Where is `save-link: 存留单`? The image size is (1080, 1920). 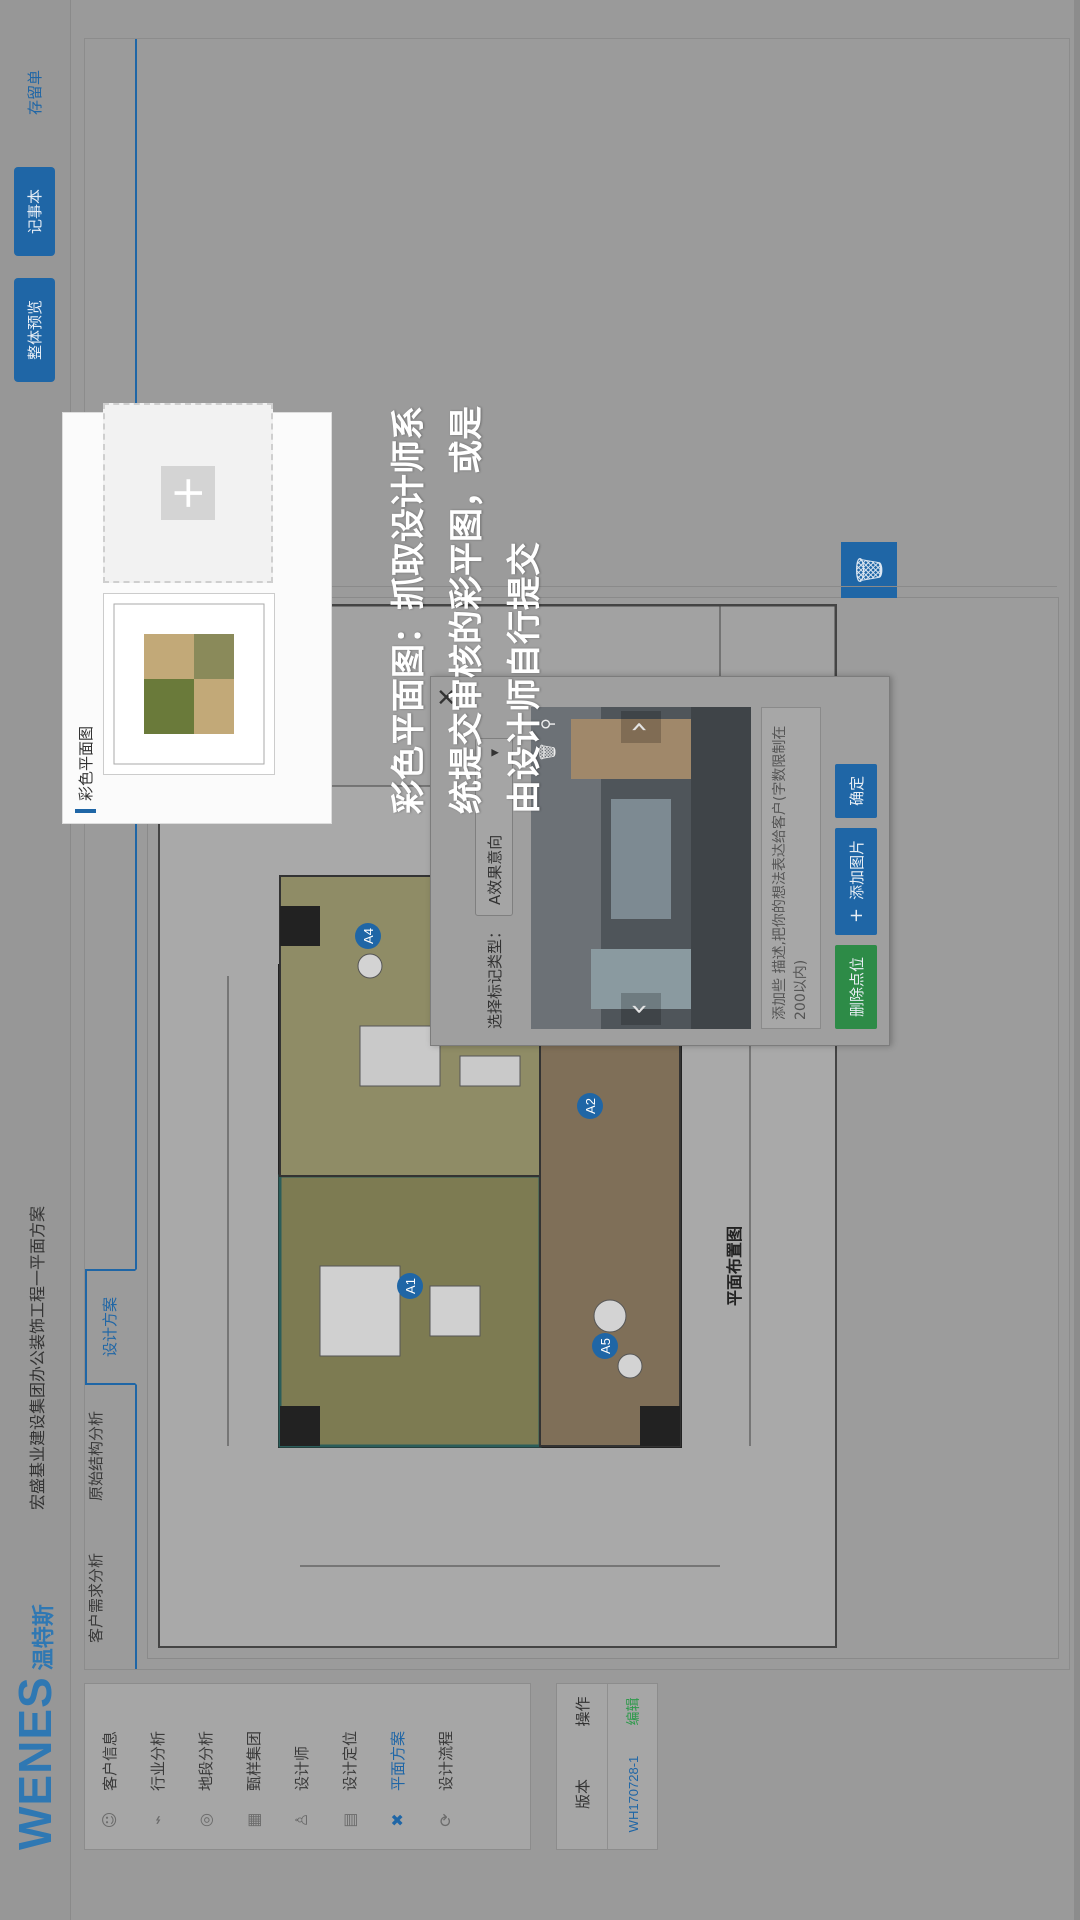 save-link: 存留单 is located at coordinates (34, 92).